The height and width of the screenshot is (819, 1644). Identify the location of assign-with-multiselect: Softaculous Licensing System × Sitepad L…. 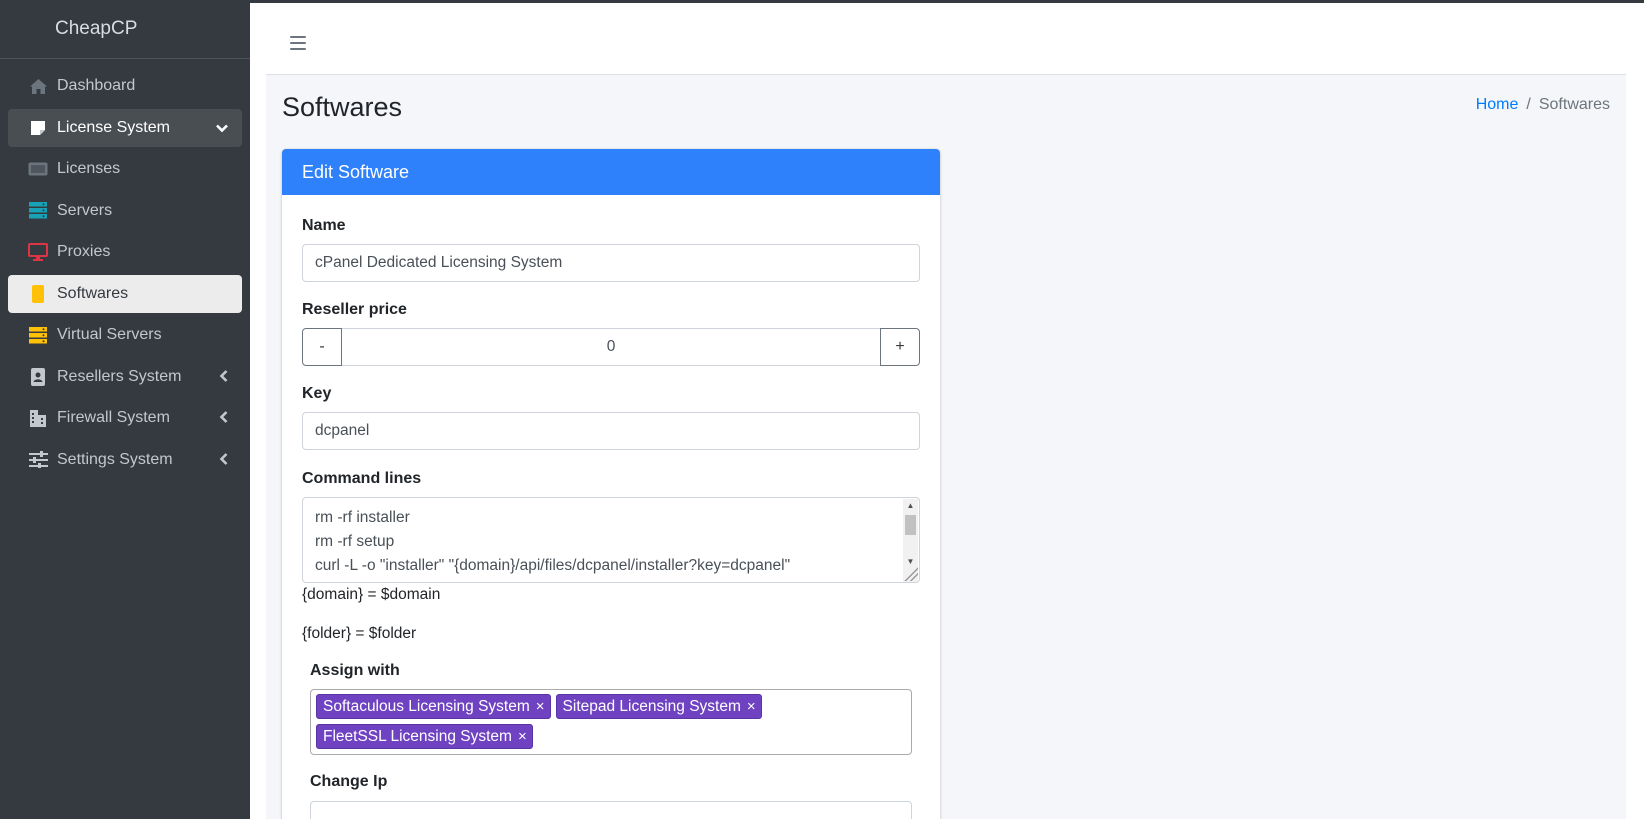
(611, 722).